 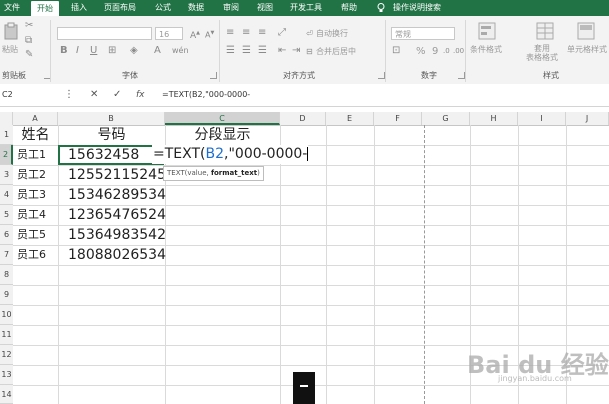 I want to click on font-size-dropdown: 16, so click(x=169, y=33).